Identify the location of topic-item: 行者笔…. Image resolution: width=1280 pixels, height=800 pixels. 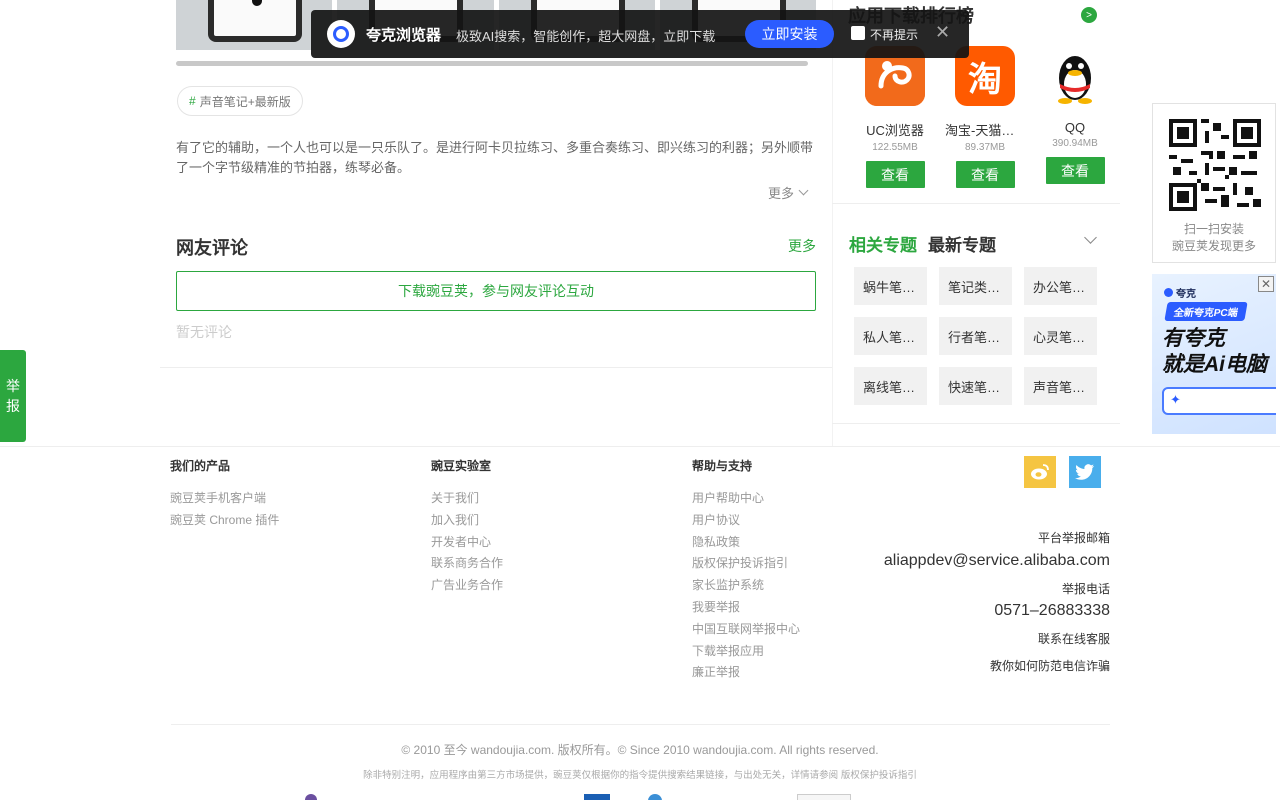
(975, 336).